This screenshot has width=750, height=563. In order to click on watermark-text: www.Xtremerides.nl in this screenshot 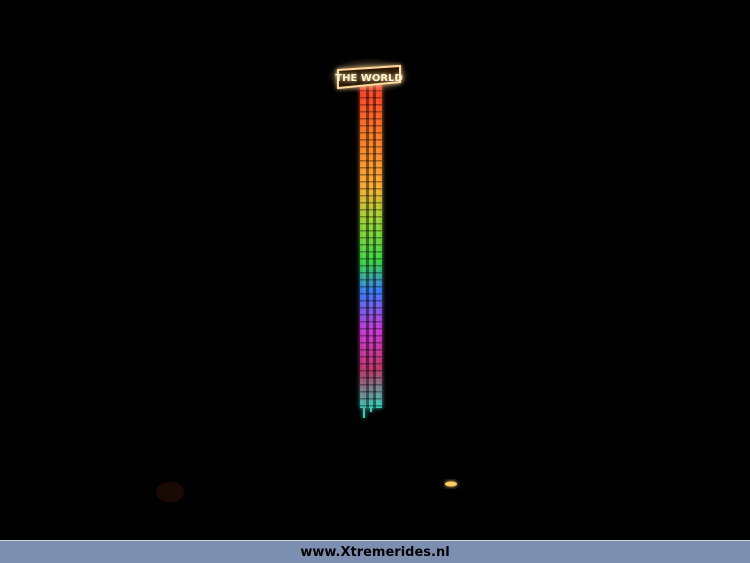, I will do `click(375, 552)`.